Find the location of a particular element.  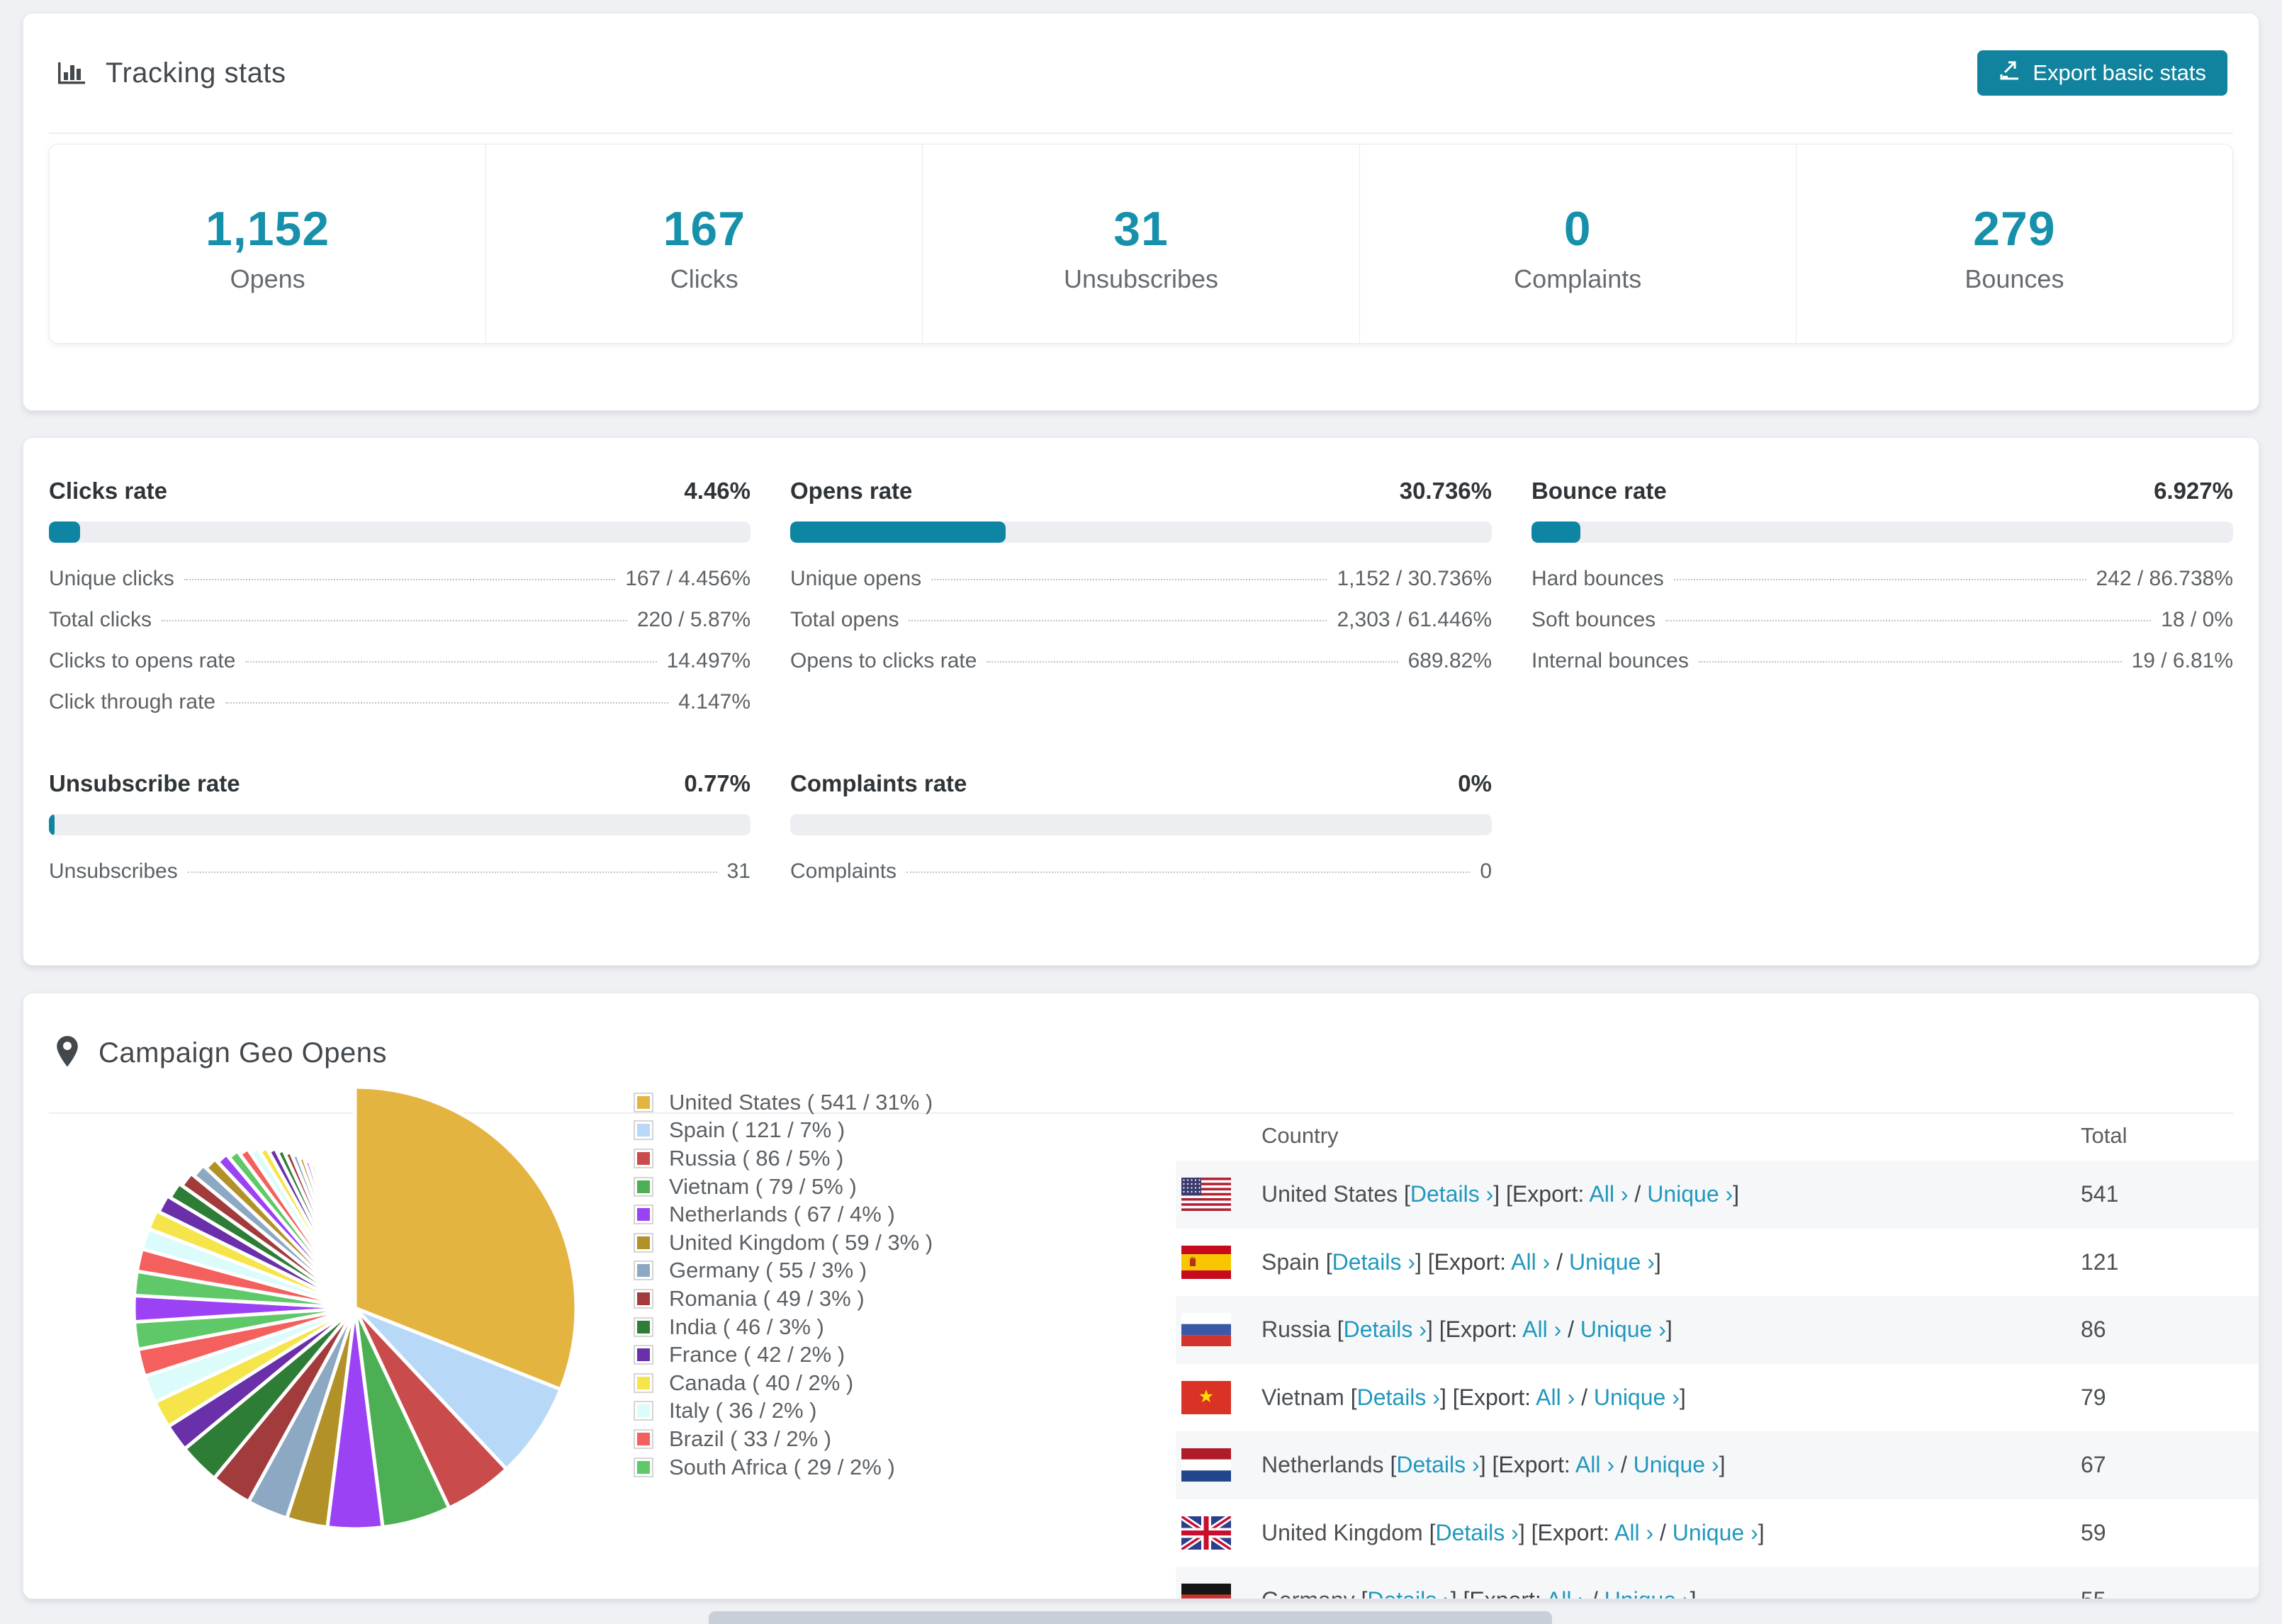

legend-item: India ( 46 / 3% ) is located at coordinates (783, 1327).